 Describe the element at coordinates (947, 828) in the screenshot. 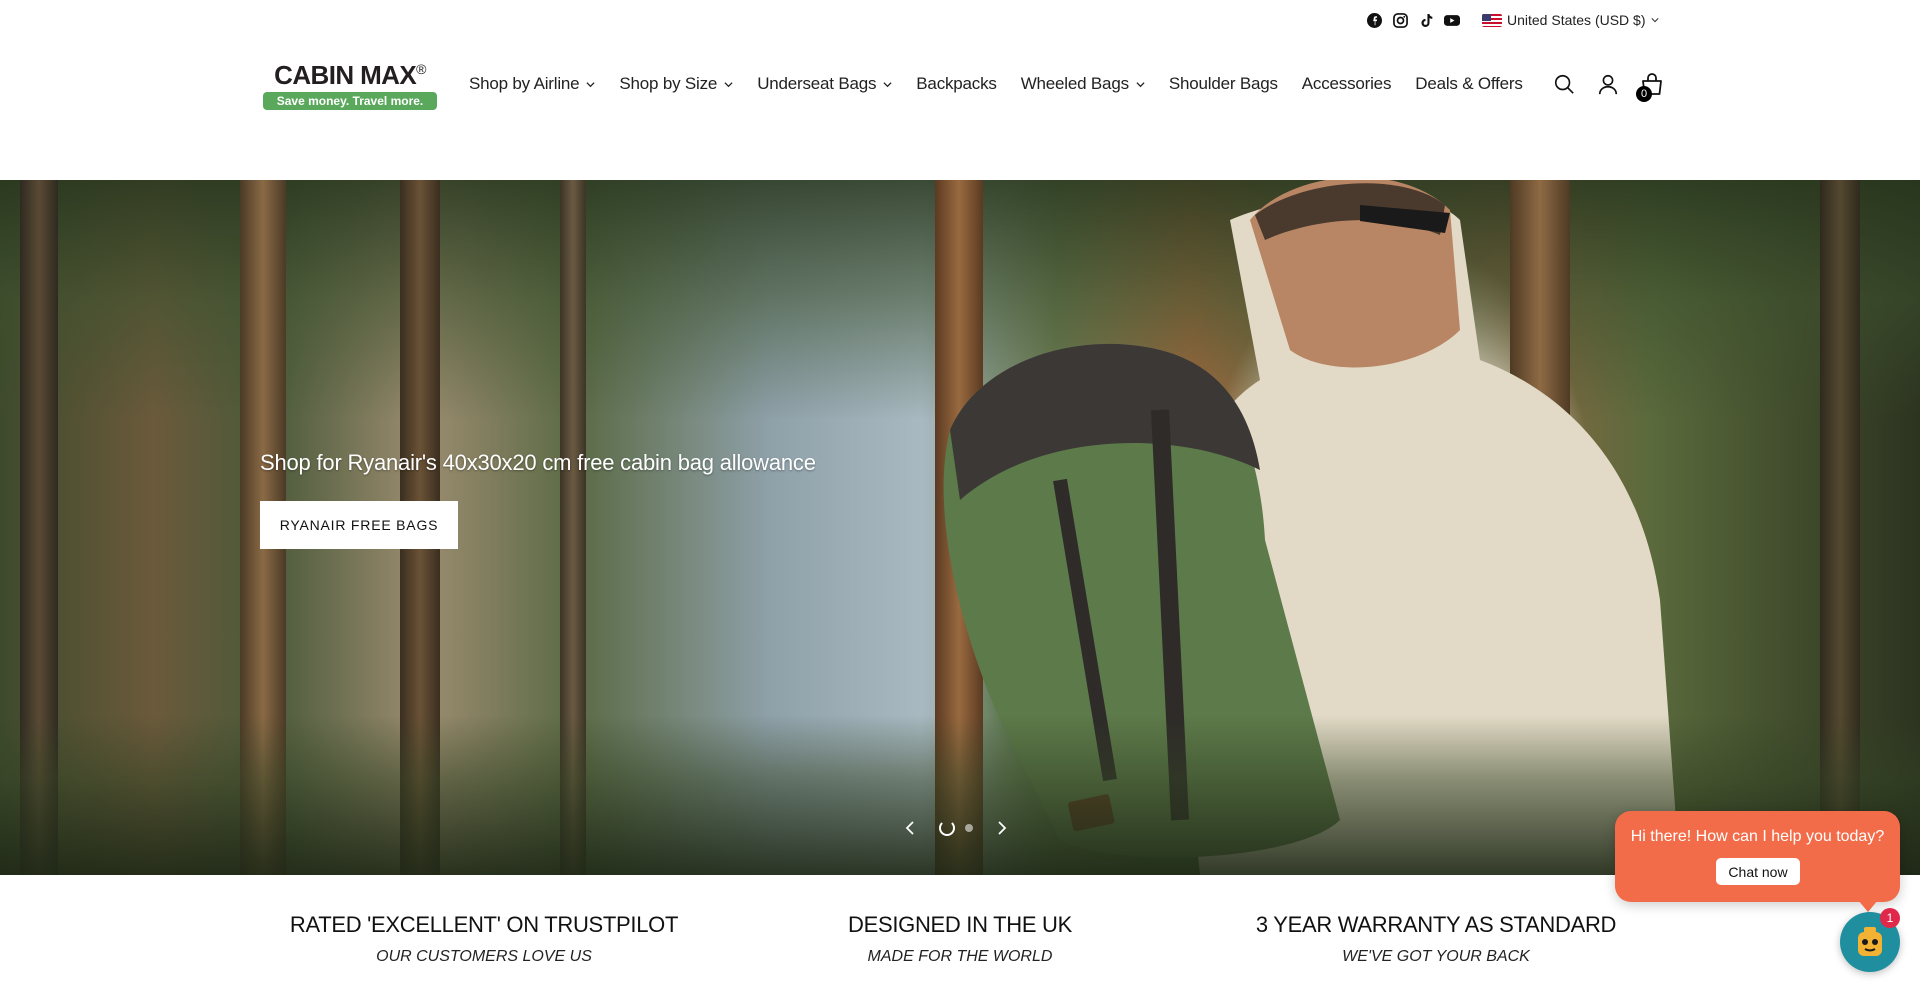

I see `slide-dot-active` at that location.